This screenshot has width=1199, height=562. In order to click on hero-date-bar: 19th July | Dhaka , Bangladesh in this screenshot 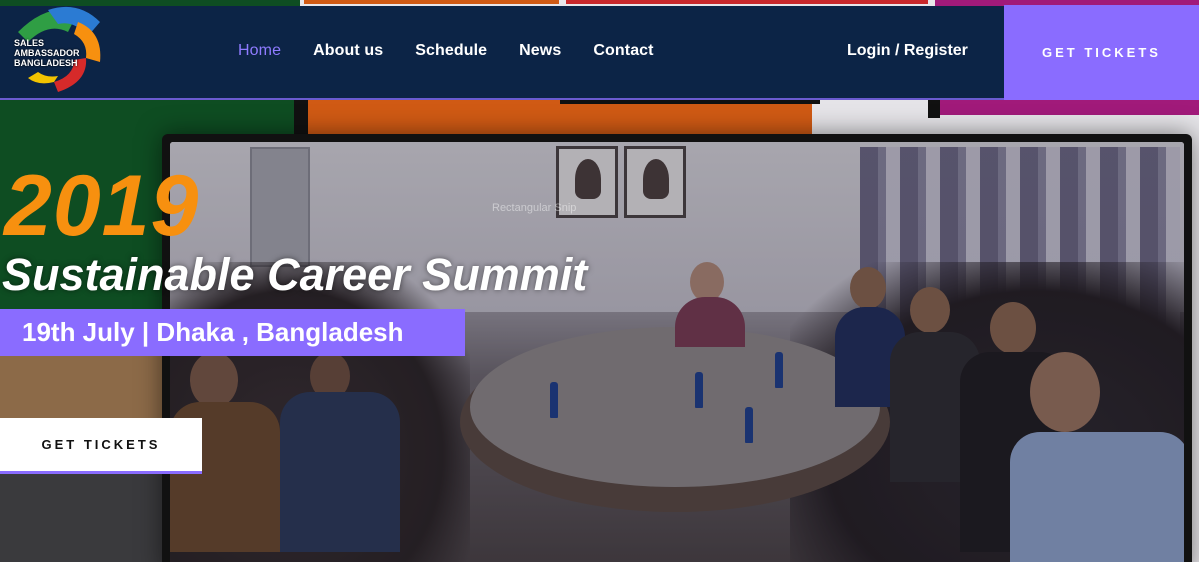, I will do `click(232, 332)`.